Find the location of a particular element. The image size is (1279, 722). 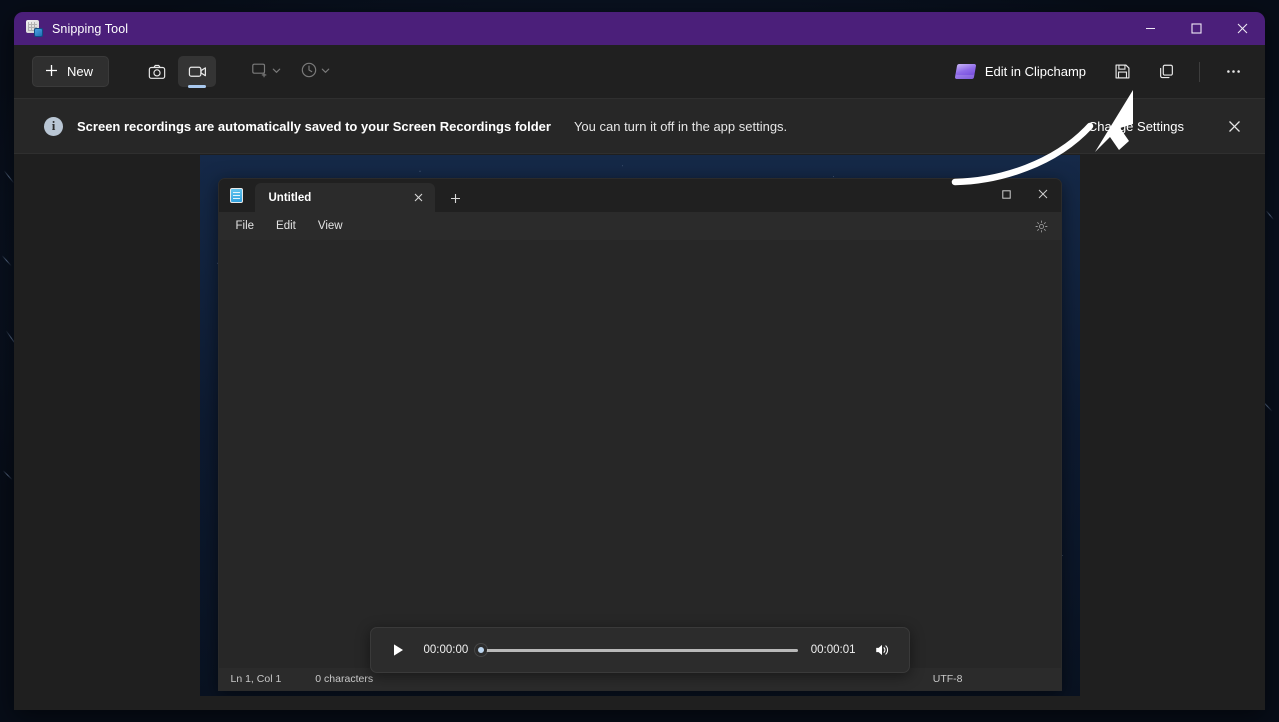

change-settings-link: Change Settings is located at coordinates (1136, 126).